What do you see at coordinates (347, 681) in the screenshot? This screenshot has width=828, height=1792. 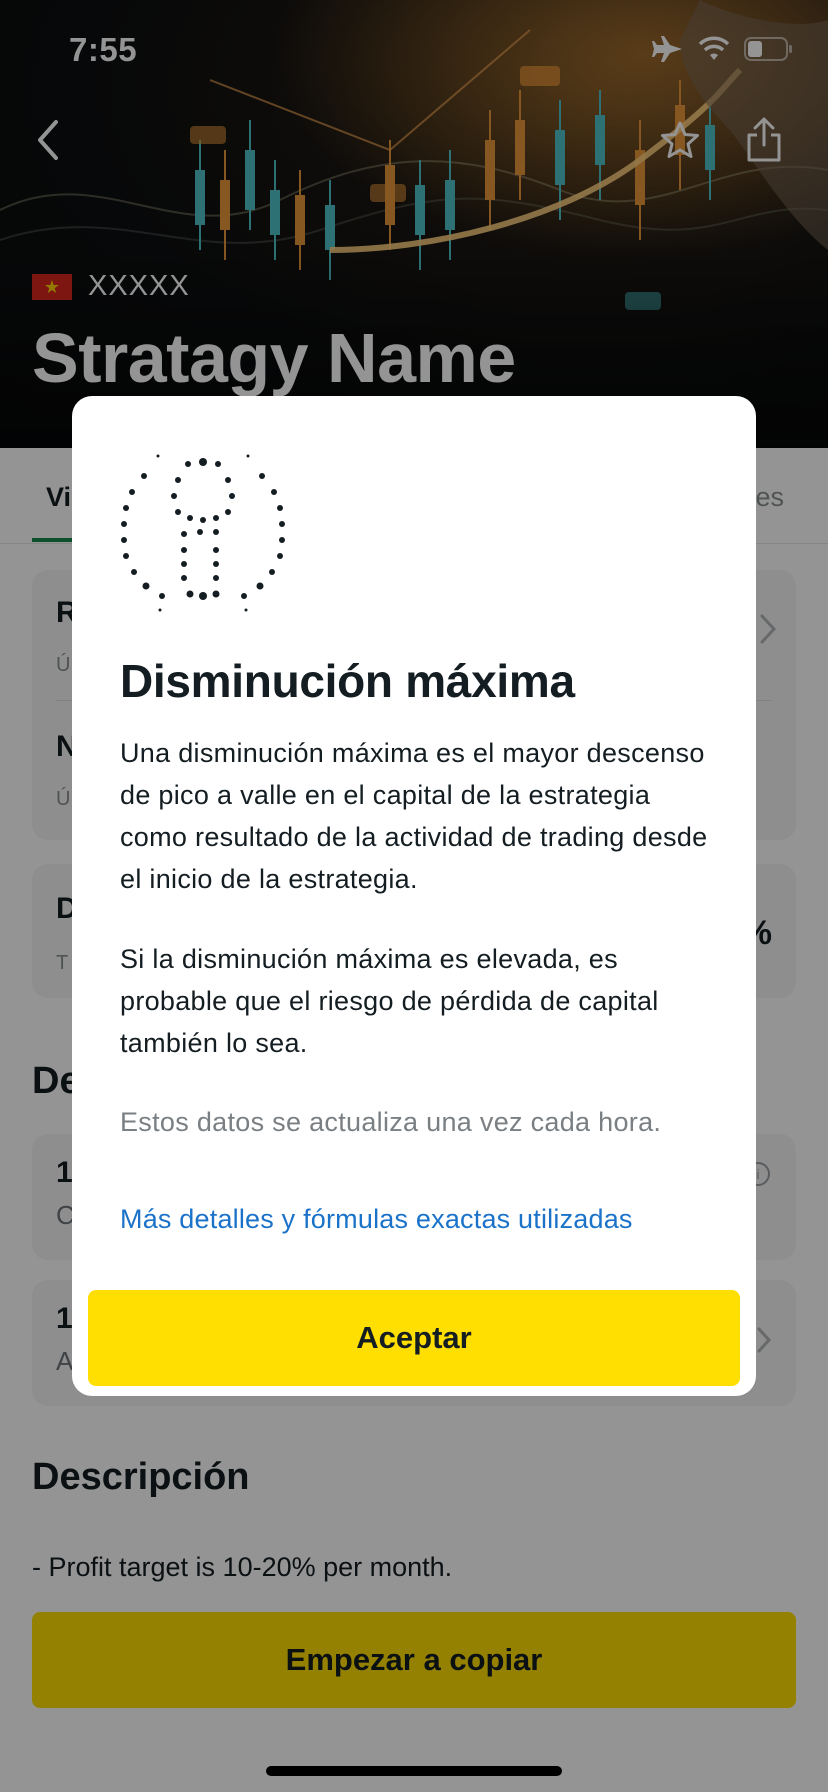 I see `modal-title: Disminución máxima` at bounding box center [347, 681].